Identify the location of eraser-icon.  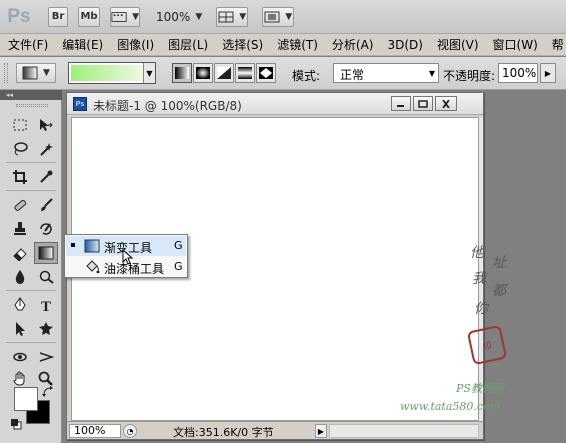
(20, 254).